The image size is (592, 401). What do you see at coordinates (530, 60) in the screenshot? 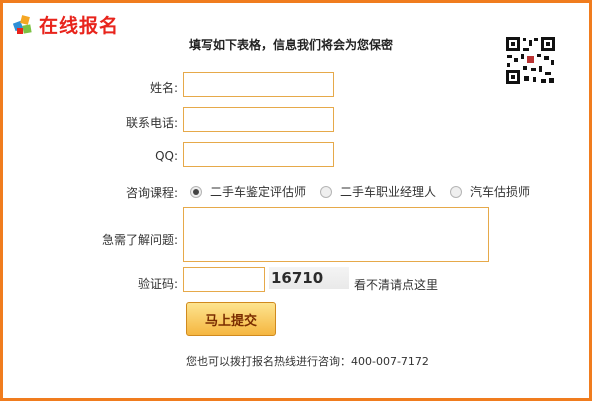
I see `qr-code-icon` at bounding box center [530, 60].